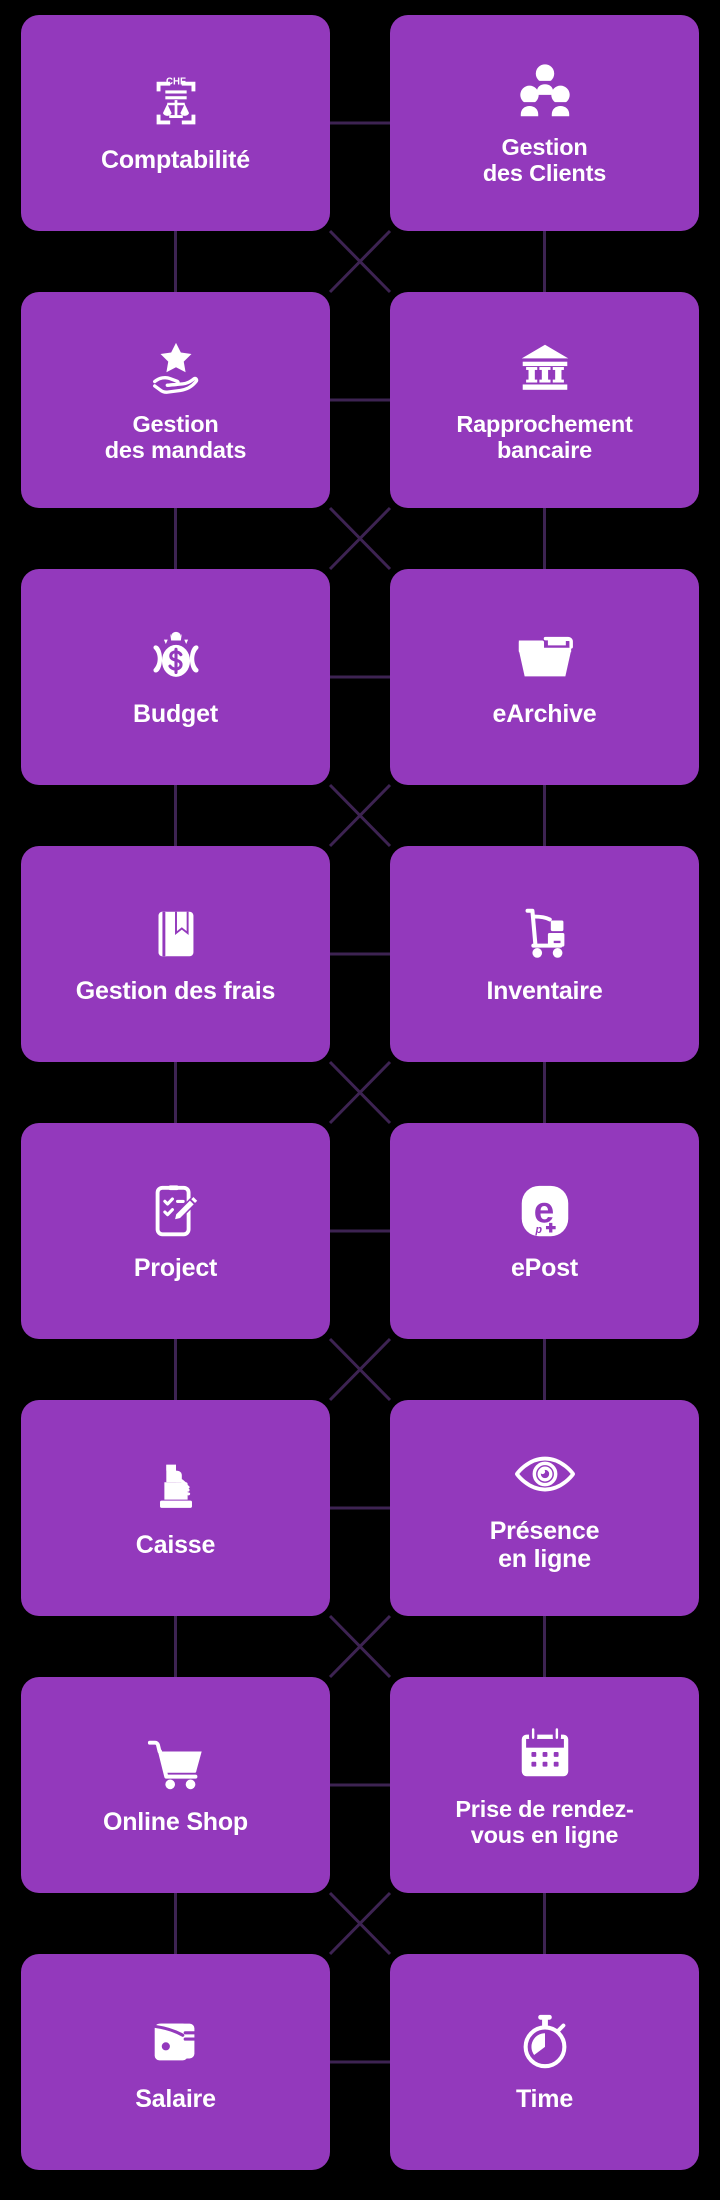 The width and height of the screenshot is (720, 2200). Describe the element at coordinates (175, 400) in the screenshot. I see `module-card-gestion-mandats: Gestion des mandats` at that location.